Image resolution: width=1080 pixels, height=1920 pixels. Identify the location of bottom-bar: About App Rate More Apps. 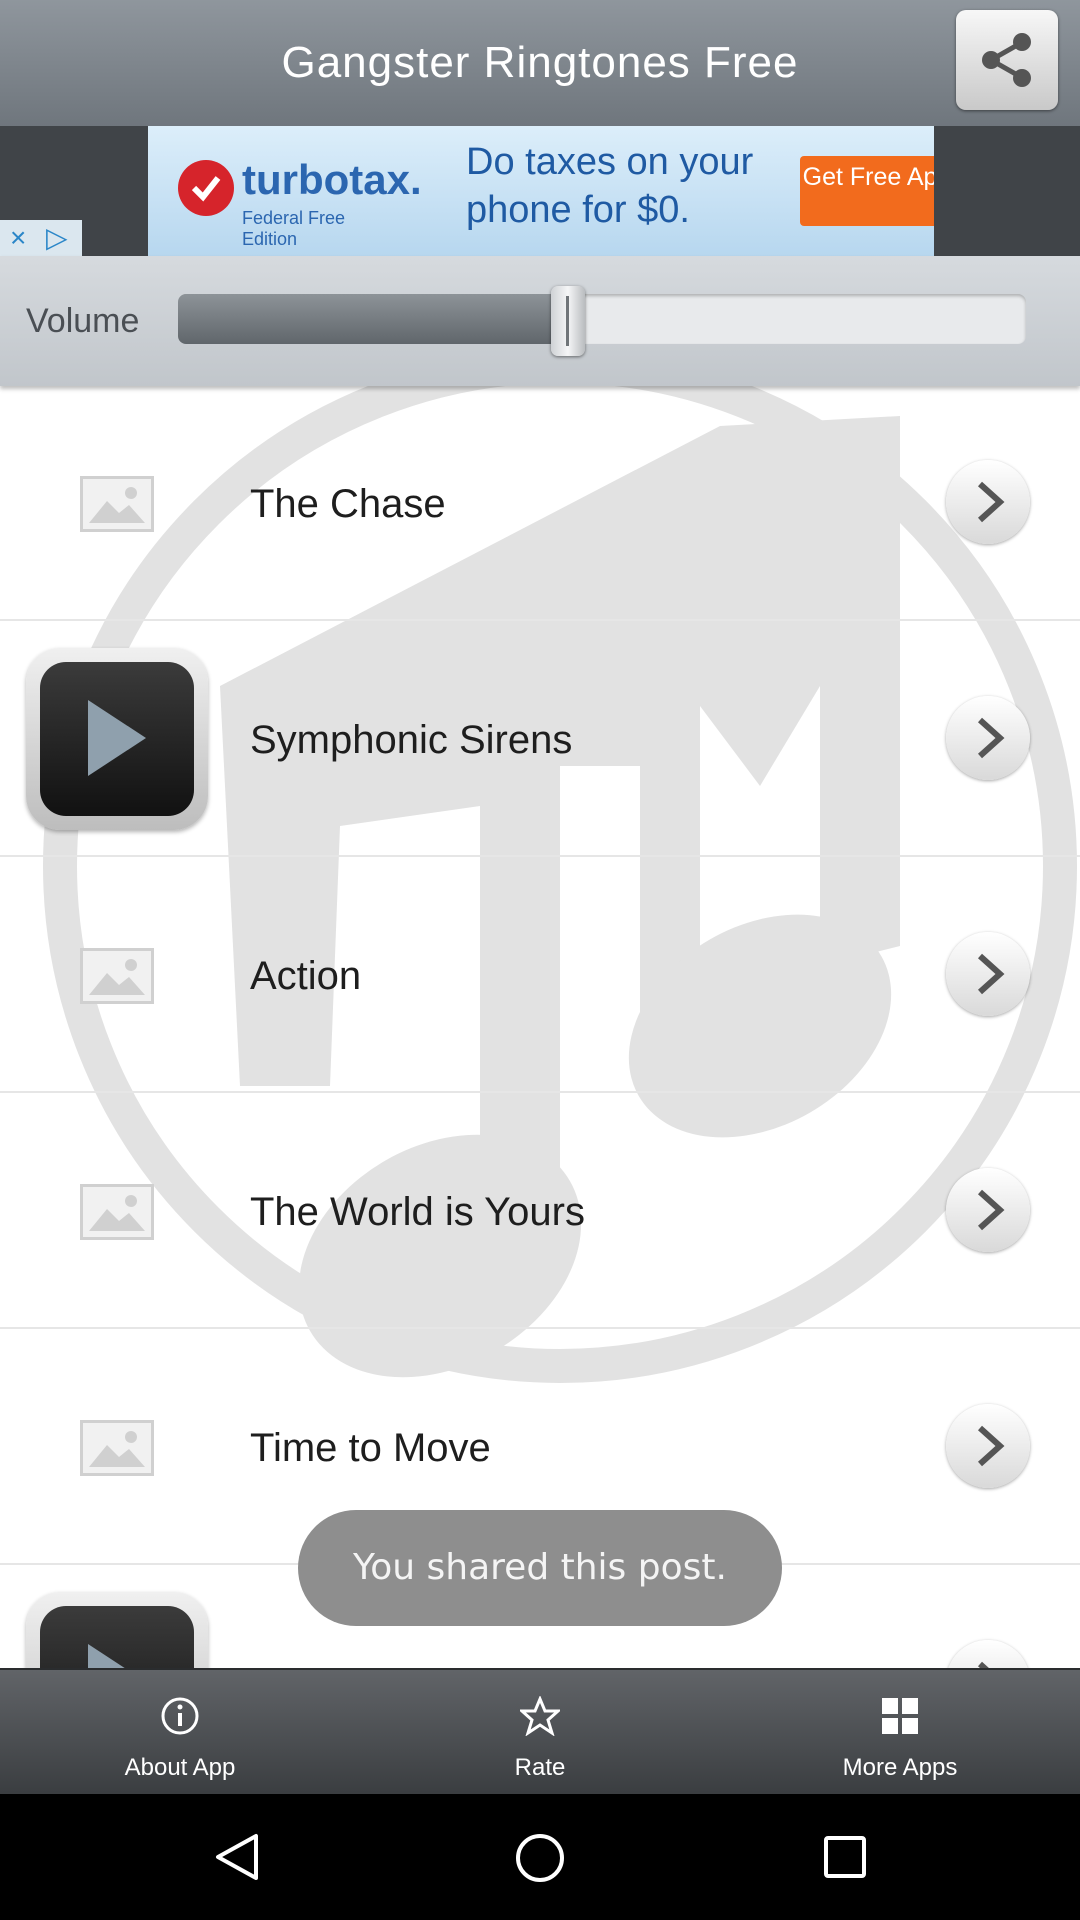
(540, 1732).